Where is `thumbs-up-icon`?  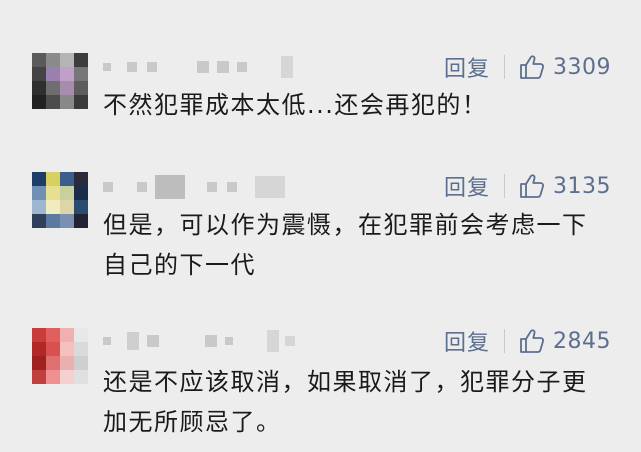
thumbs-up-icon is located at coordinates (532, 341).